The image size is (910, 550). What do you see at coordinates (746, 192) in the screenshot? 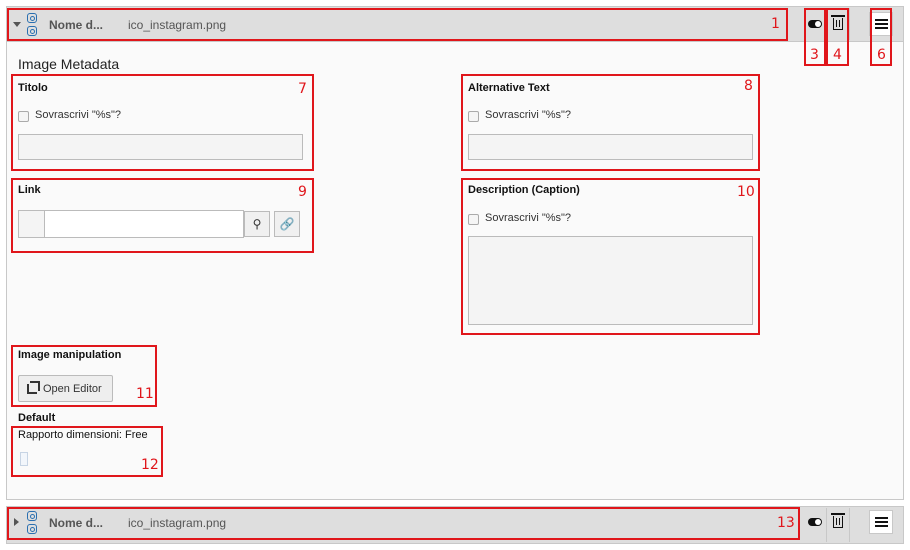
I see `annotation-number: 10` at bounding box center [746, 192].